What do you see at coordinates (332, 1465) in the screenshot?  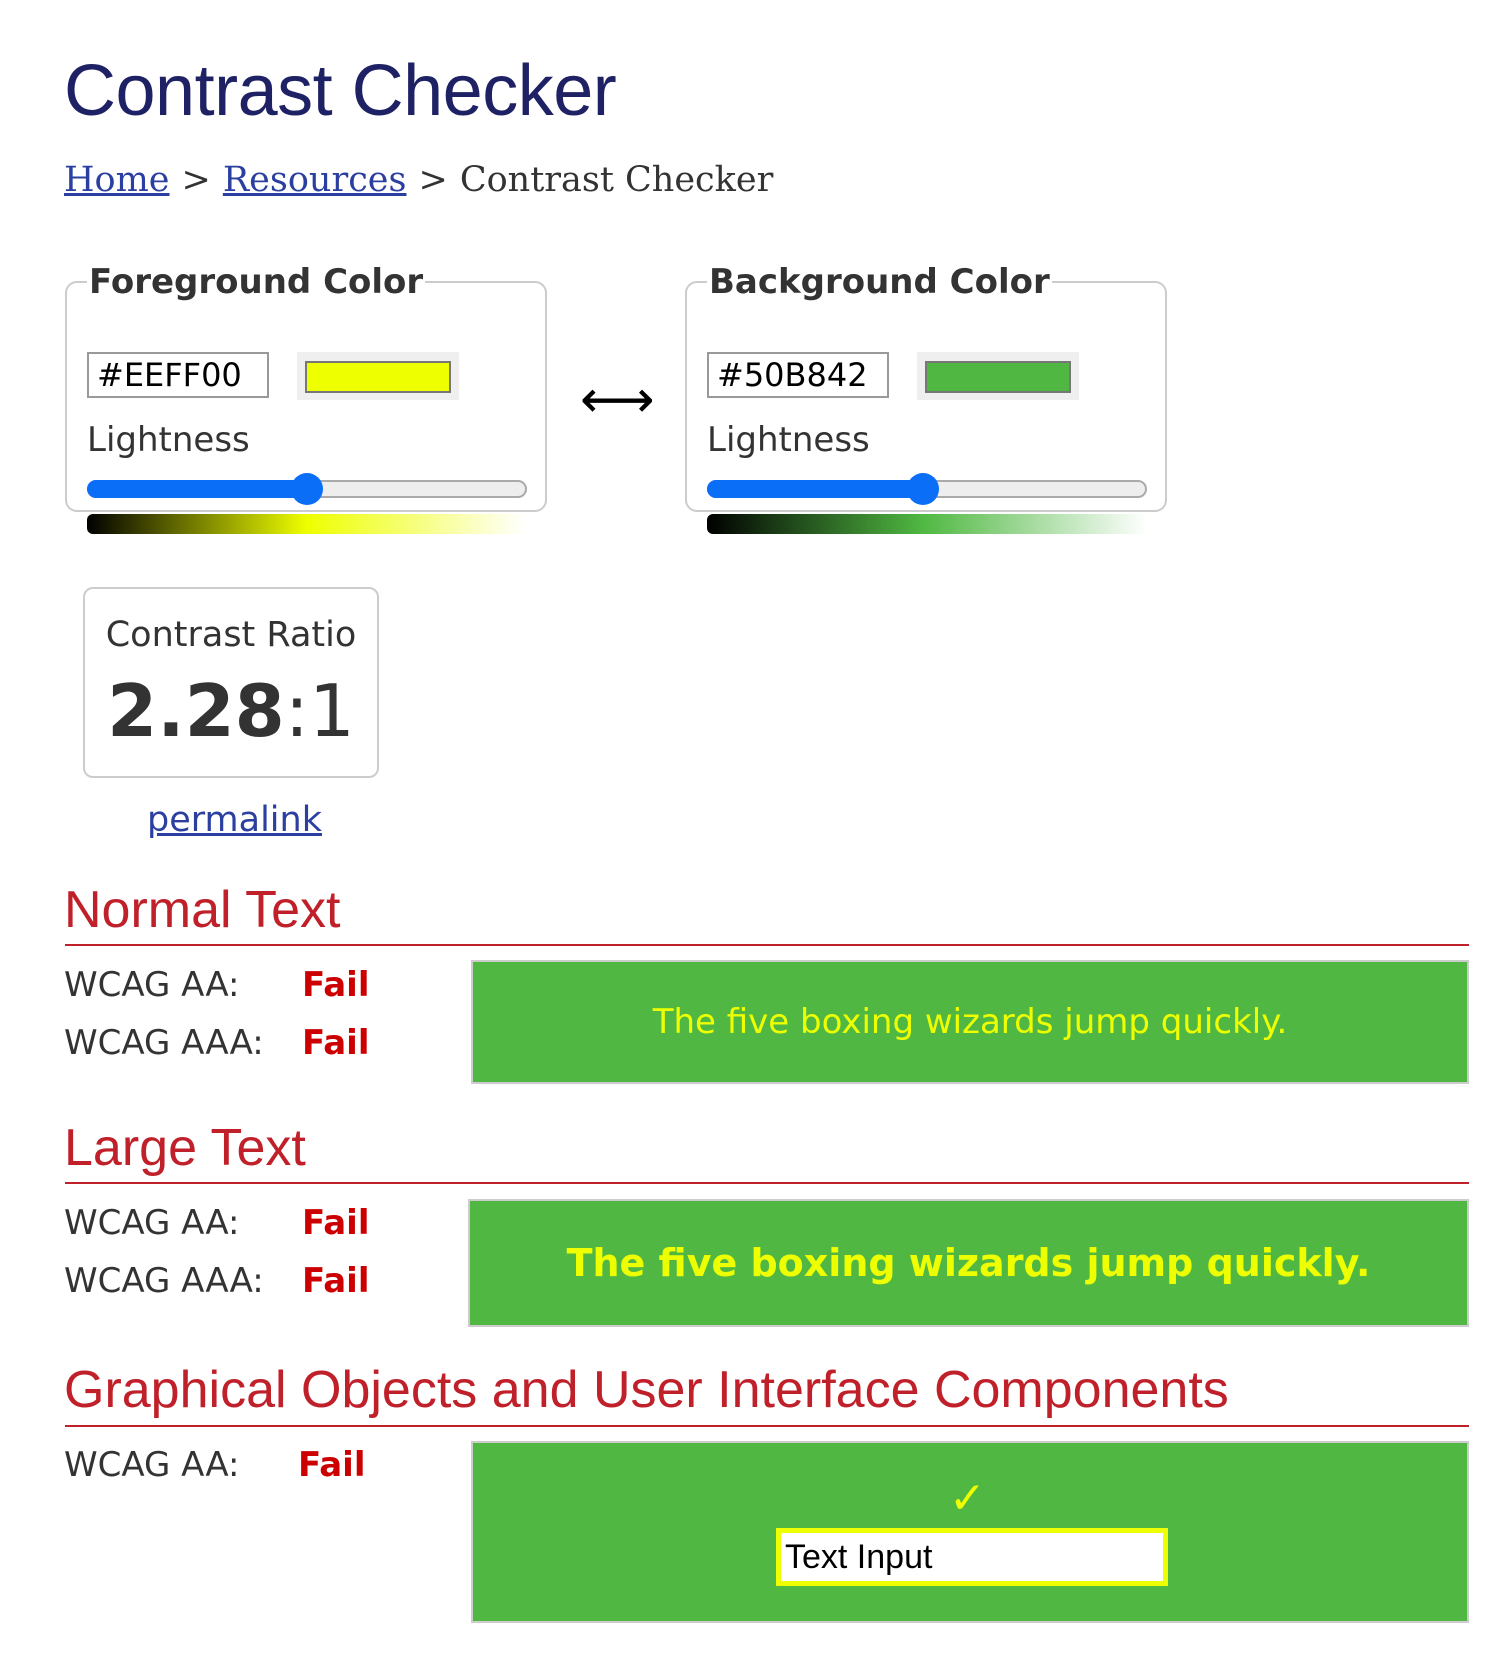 I see `graphical-wcag-aa-result: Fail` at bounding box center [332, 1465].